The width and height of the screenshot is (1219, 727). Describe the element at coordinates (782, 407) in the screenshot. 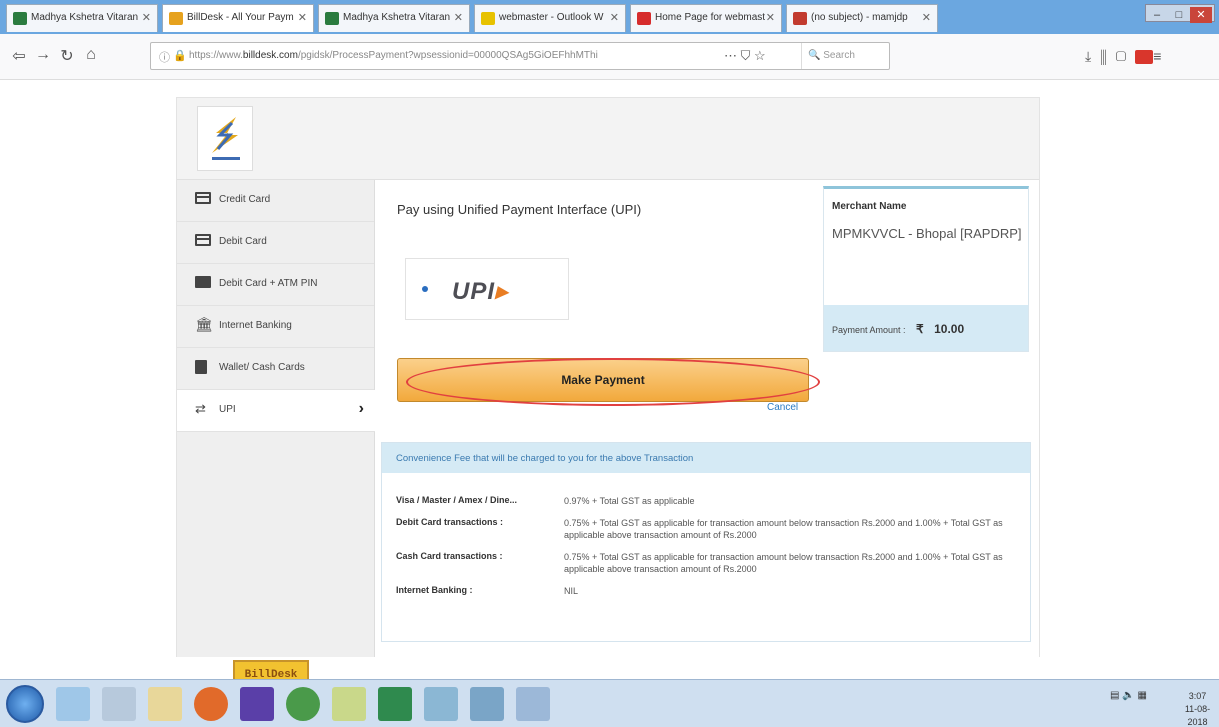

I see `cancel-link: Cancel` at that location.